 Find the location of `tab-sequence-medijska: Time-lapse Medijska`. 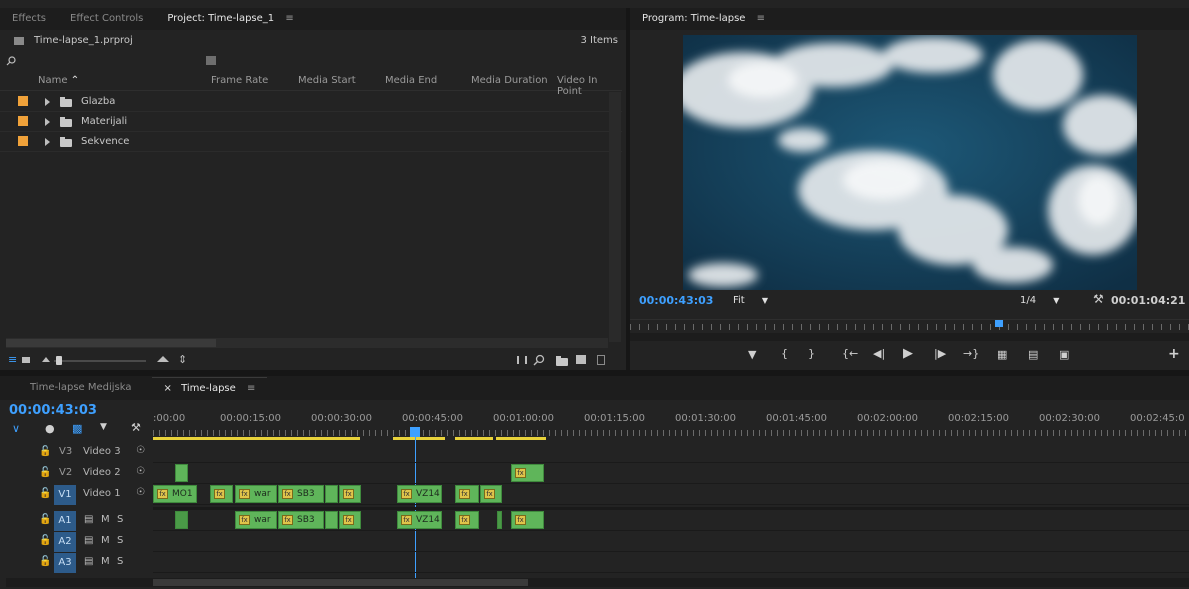

tab-sequence-medijska: Time-lapse Medijska is located at coordinates (76, 388).